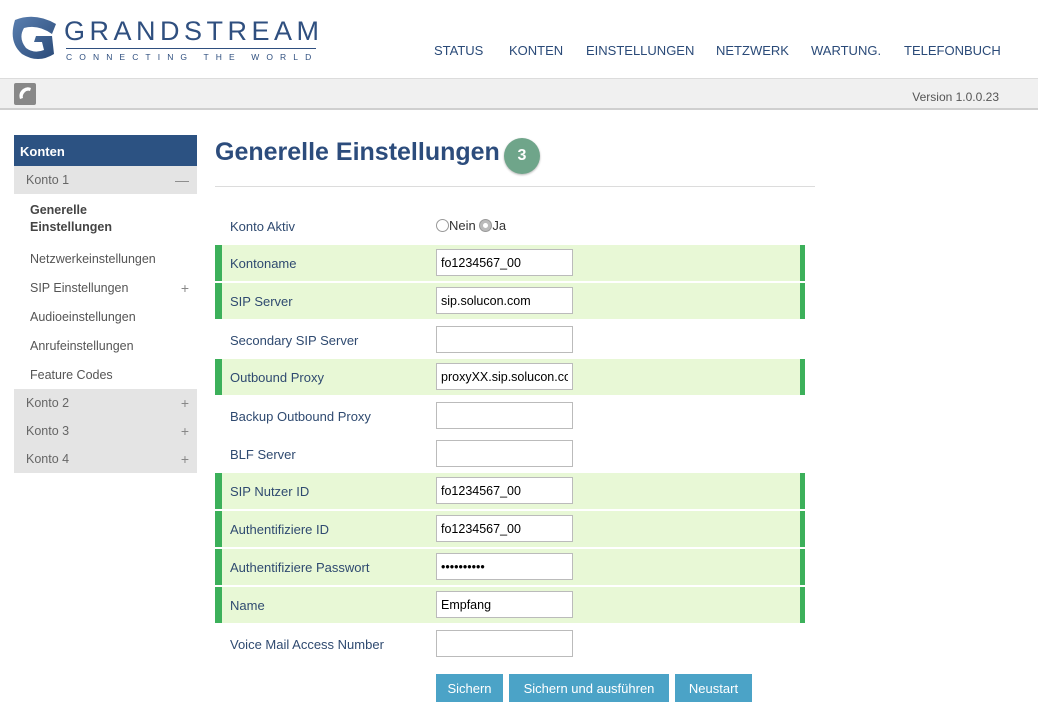 The width and height of the screenshot is (1038, 721). What do you see at coordinates (48, 403) in the screenshot?
I see `sidebar-account-label: Konto 2` at bounding box center [48, 403].